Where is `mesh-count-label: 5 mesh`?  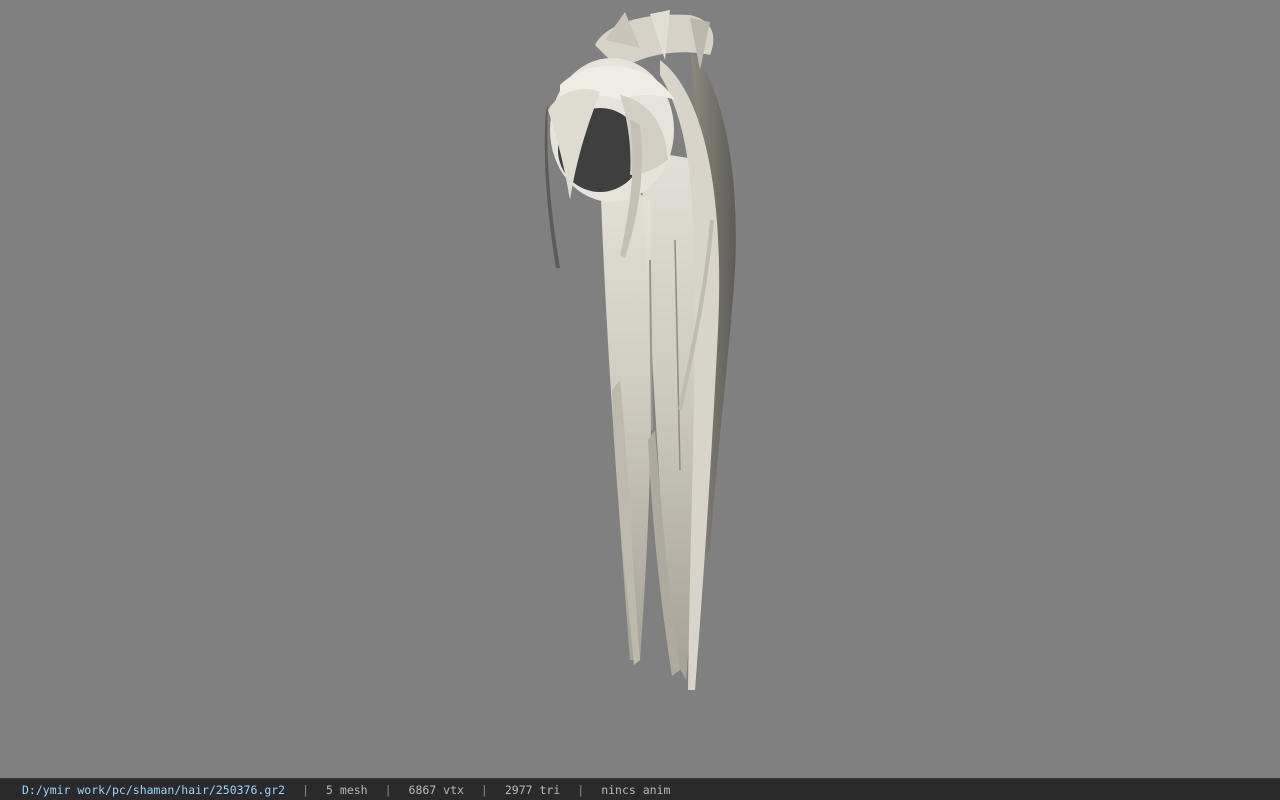
mesh-count-label: 5 mesh is located at coordinates (347, 789).